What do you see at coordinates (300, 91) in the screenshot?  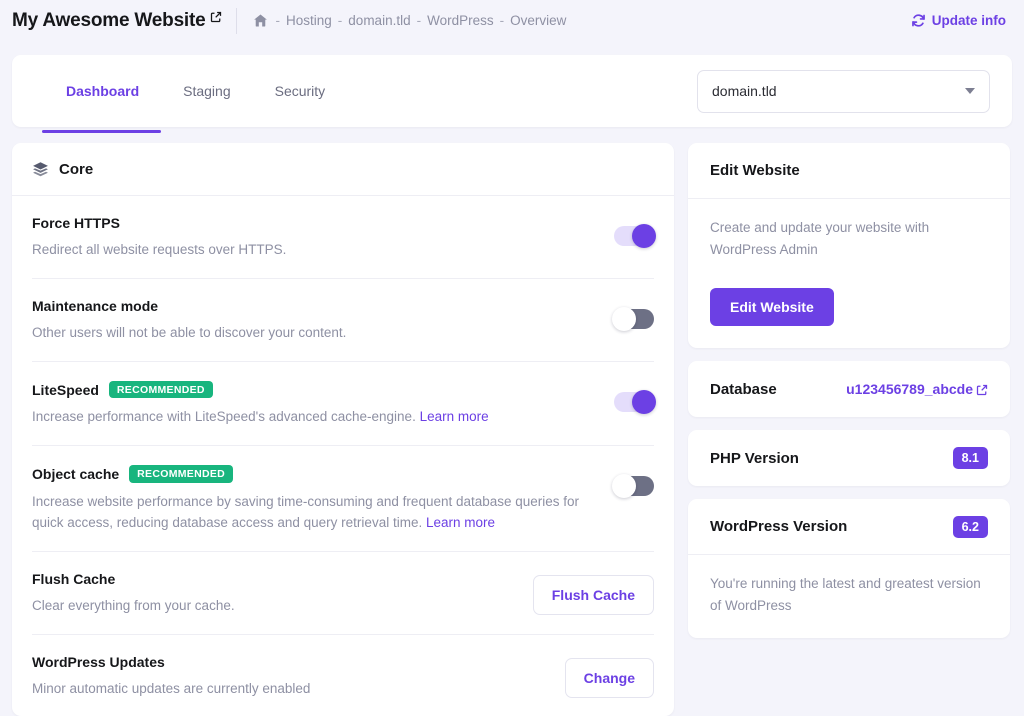 I see `tab-security: Security` at bounding box center [300, 91].